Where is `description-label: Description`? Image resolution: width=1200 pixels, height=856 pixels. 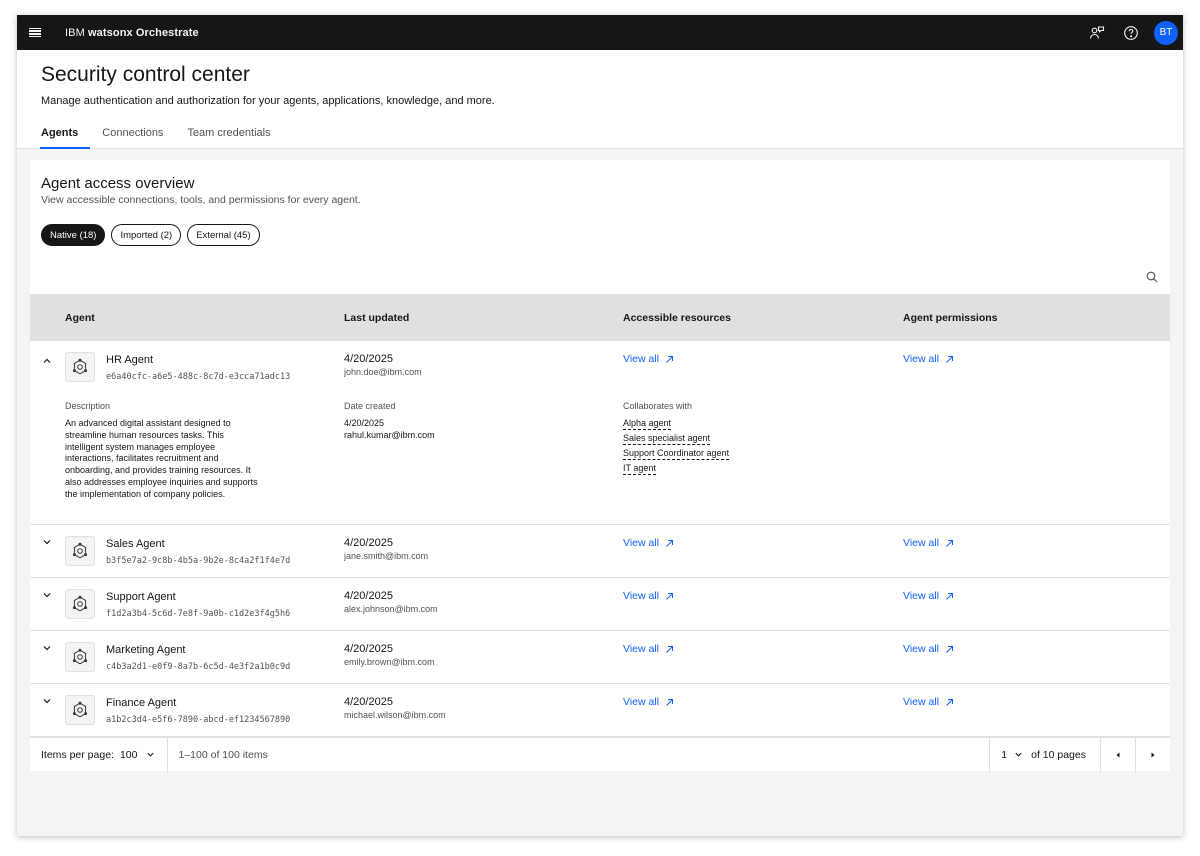
description-label: Description is located at coordinates (88, 406).